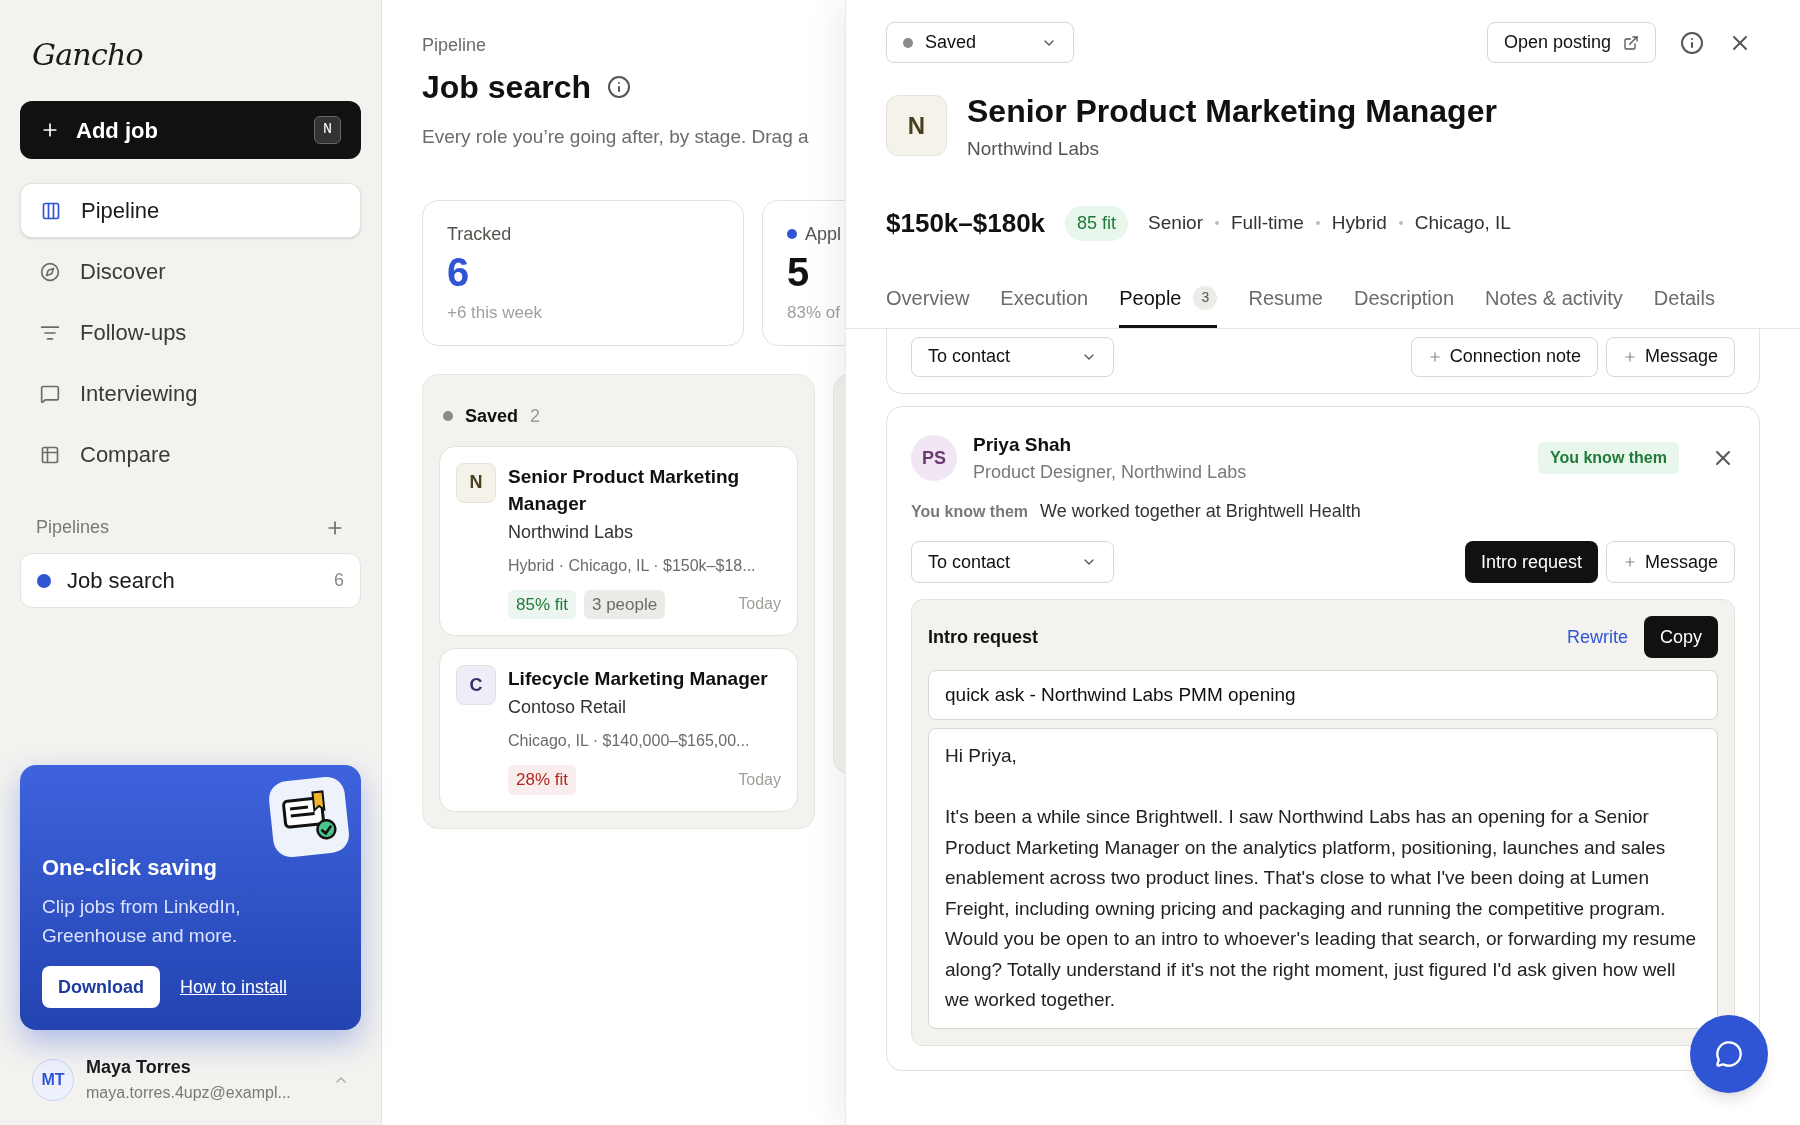 This screenshot has width=1800, height=1125. I want to click on user-avatar: MT, so click(53, 1079).